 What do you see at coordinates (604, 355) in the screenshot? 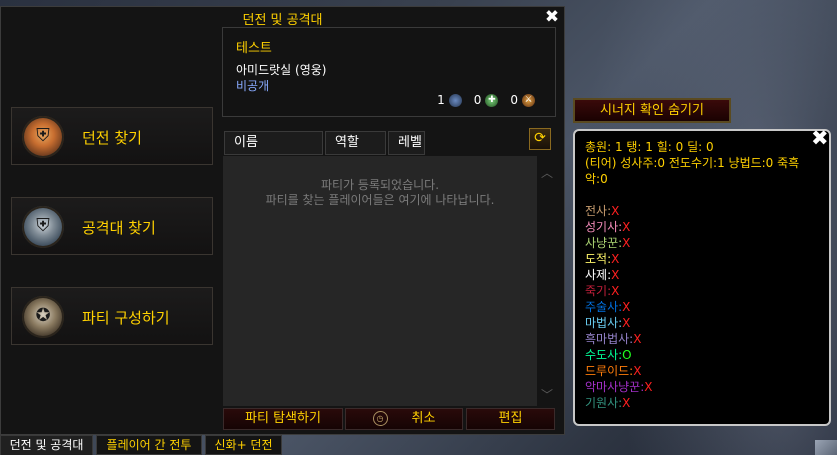
I see `class-name: 수도사:` at bounding box center [604, 355].